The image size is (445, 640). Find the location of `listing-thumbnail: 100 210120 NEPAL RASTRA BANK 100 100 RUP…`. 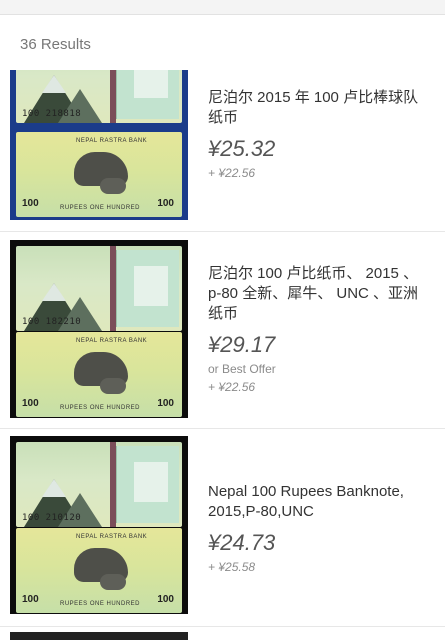

listing-thumbnail: 100 210120 NEPAL RASTRA BANK 100 100 RUP… is located at coordinates (99, 525).